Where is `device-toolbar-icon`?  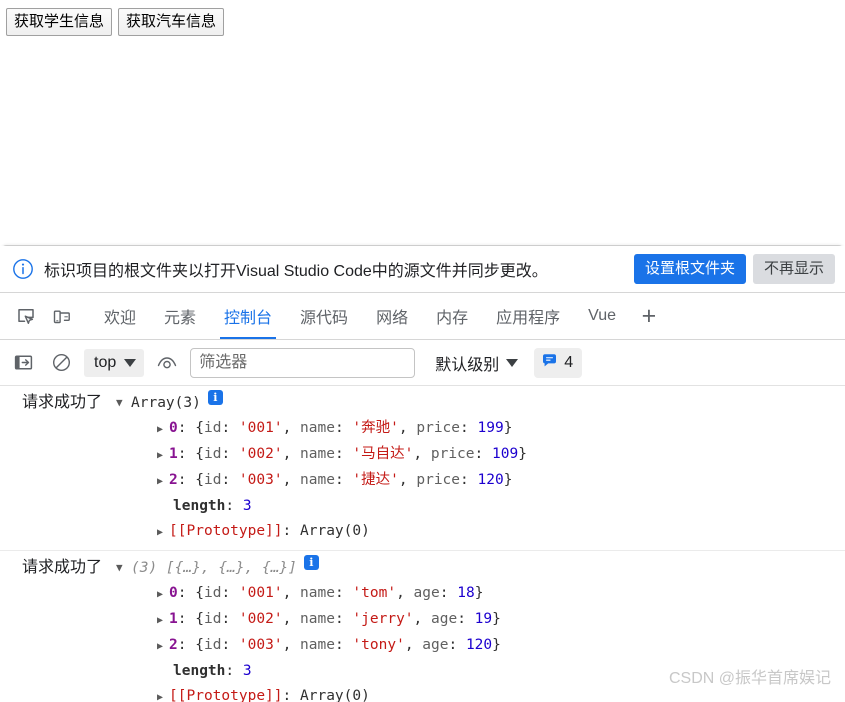
device-toolbar-icon is located at coordinates (62, 316).